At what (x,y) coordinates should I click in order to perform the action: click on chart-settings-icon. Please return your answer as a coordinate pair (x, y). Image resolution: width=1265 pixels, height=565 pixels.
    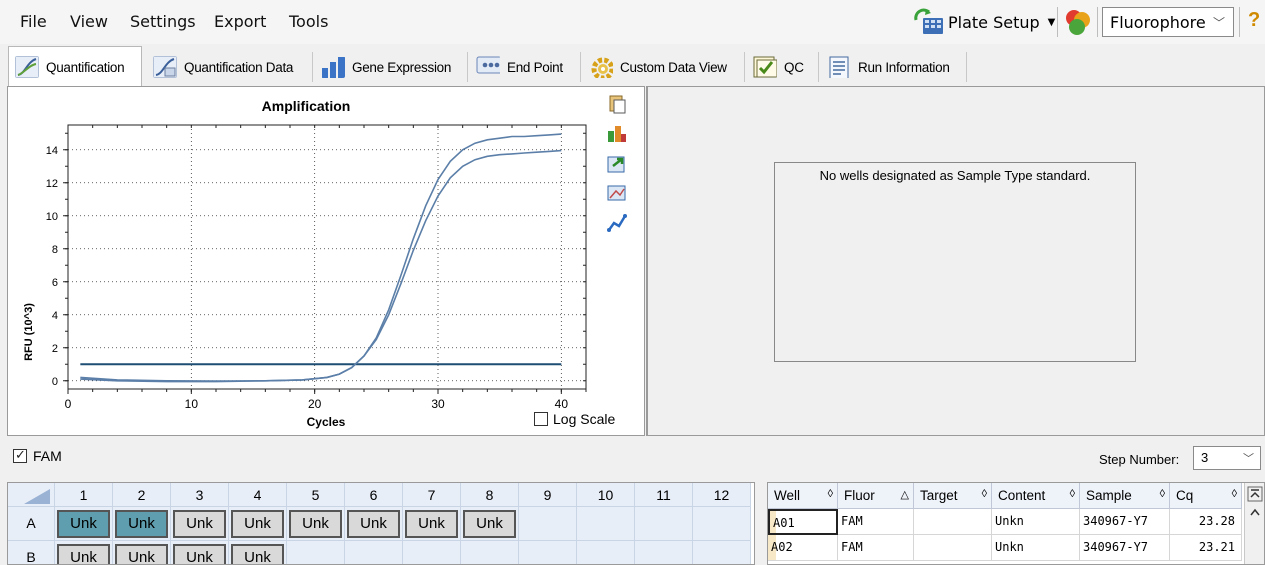
    Looking at the image, I should click on (617, 193).